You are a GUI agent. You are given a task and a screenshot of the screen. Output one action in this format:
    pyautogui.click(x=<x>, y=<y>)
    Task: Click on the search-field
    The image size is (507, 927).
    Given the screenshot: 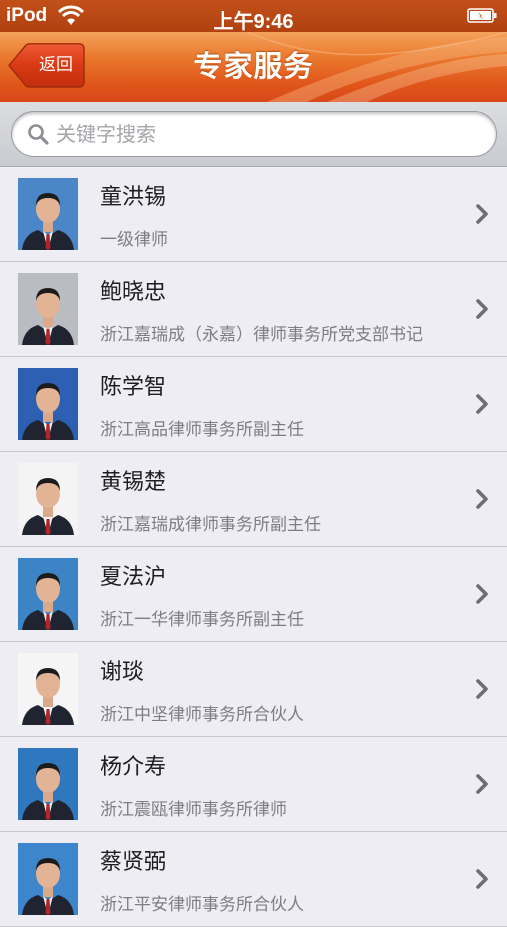 What is the action you would take?
    pyautogui.click(x=254, y=134)
    